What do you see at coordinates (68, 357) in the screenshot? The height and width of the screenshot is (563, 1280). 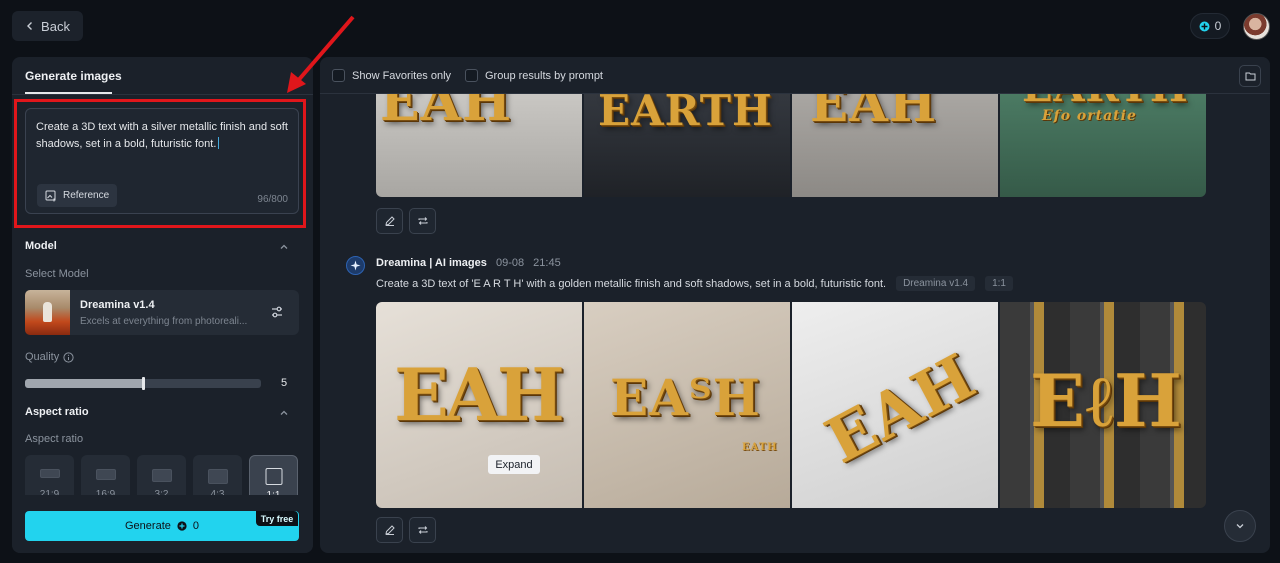 I see `info-icon` at bounding box center [68, 357].